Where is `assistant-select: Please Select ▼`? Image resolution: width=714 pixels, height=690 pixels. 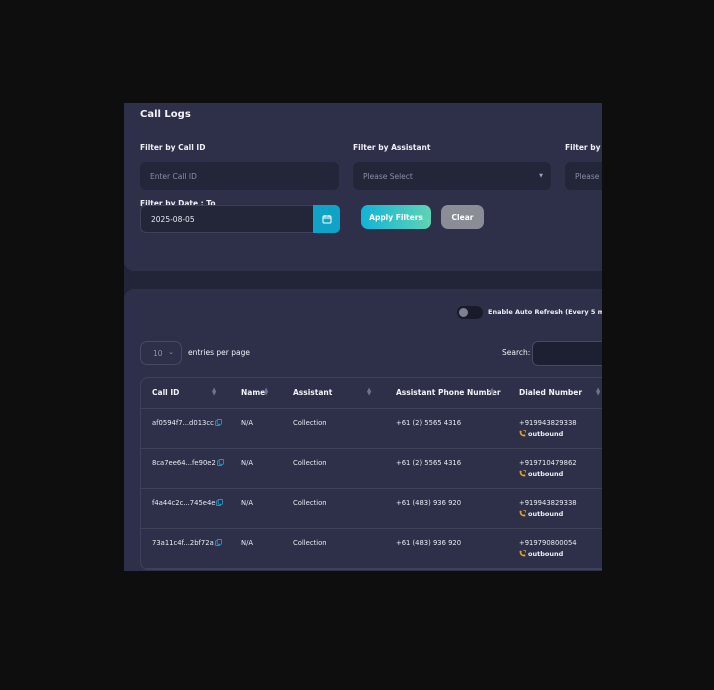 assistant-select: Please Select ▼ is located at coordinates (452, 176).